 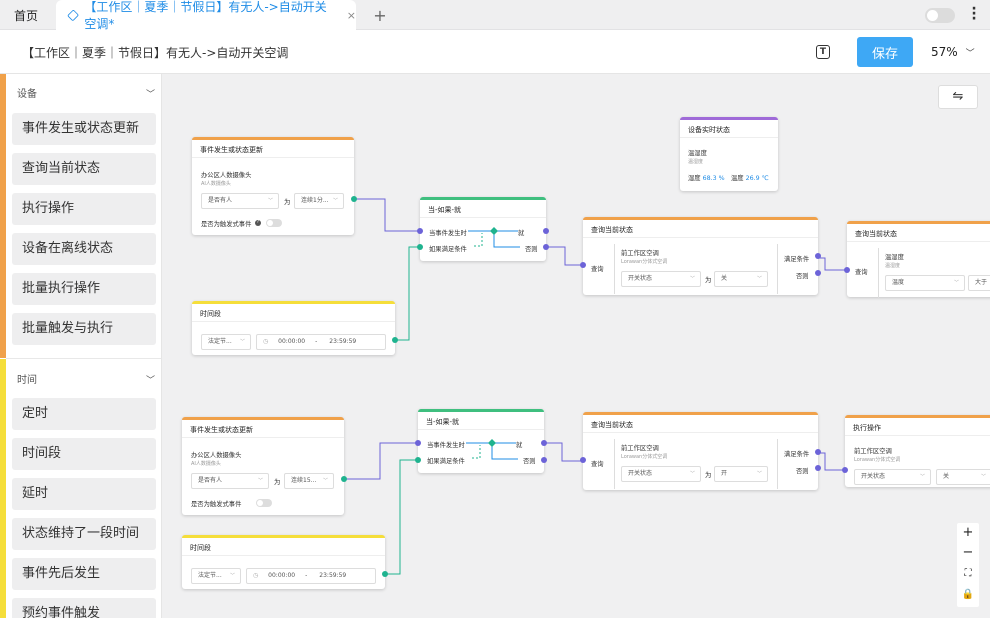 I want to click on zoom-value: 57%, so click(x=944, y=52).